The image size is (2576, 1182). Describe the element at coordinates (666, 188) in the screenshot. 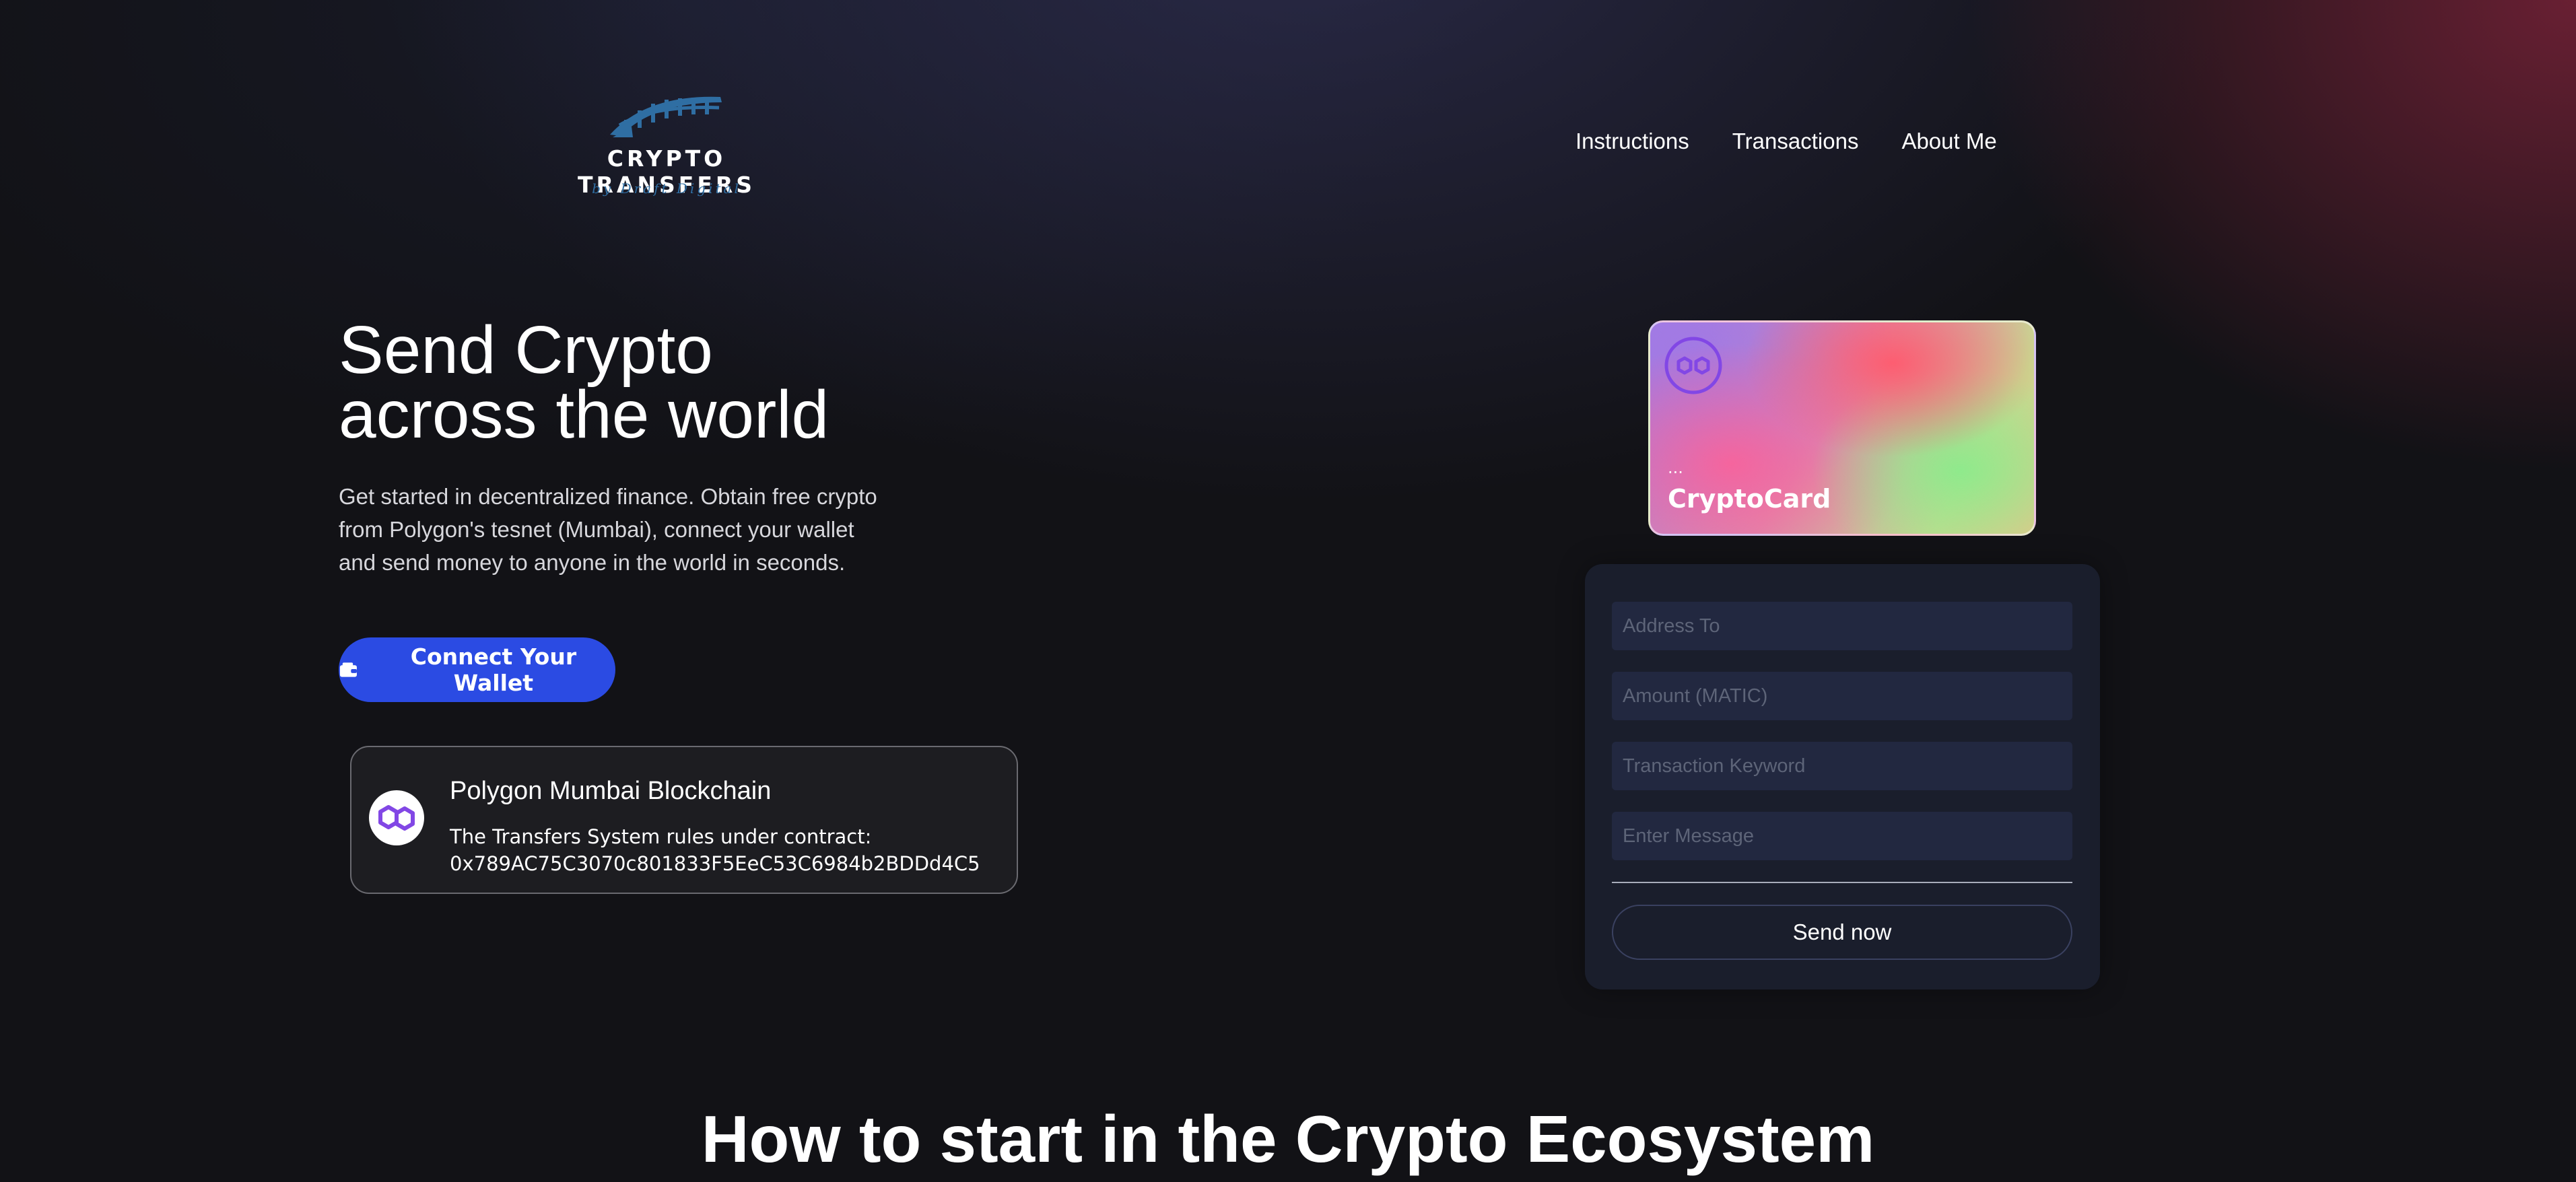

I see `logo-subtitle: by Draft Digital` at that location.